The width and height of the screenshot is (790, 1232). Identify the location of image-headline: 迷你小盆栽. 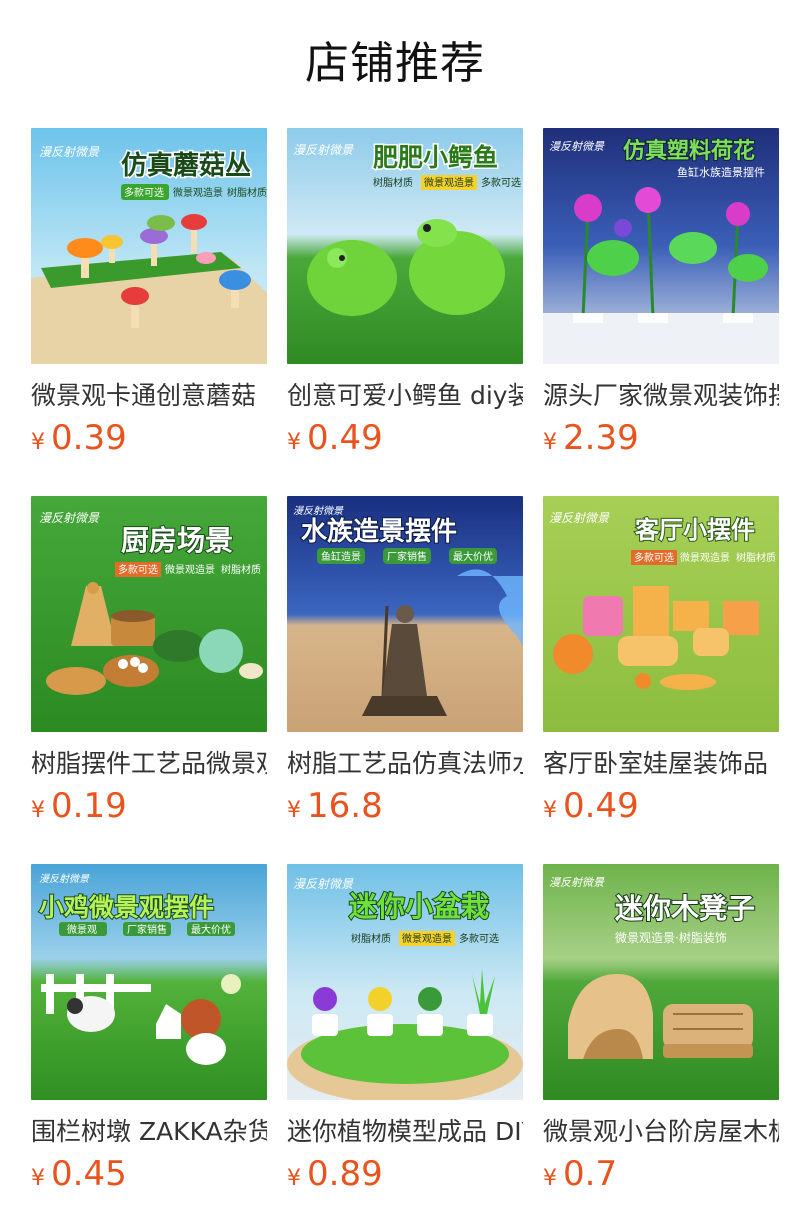
(419, 906).